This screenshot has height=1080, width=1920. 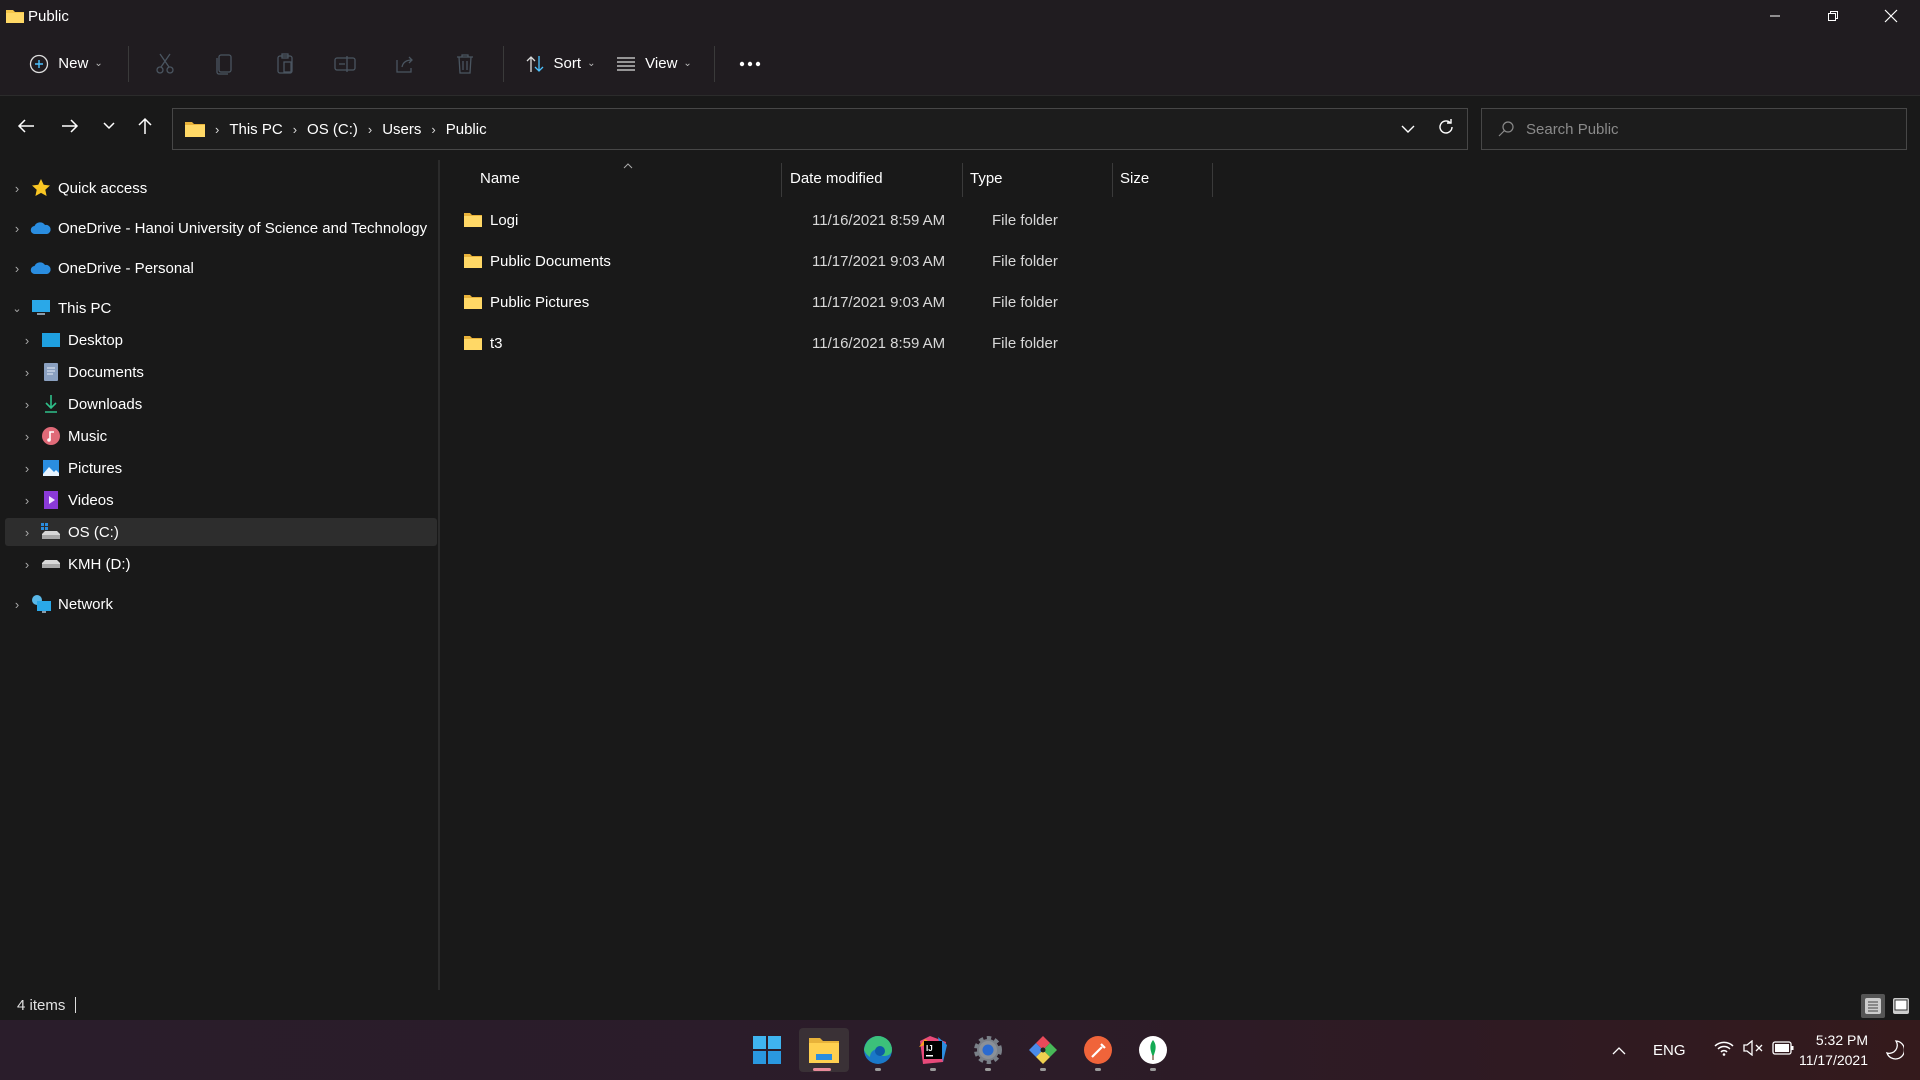 I want to click on mongodb-compass-icon, so click(x=1153, y=1050).